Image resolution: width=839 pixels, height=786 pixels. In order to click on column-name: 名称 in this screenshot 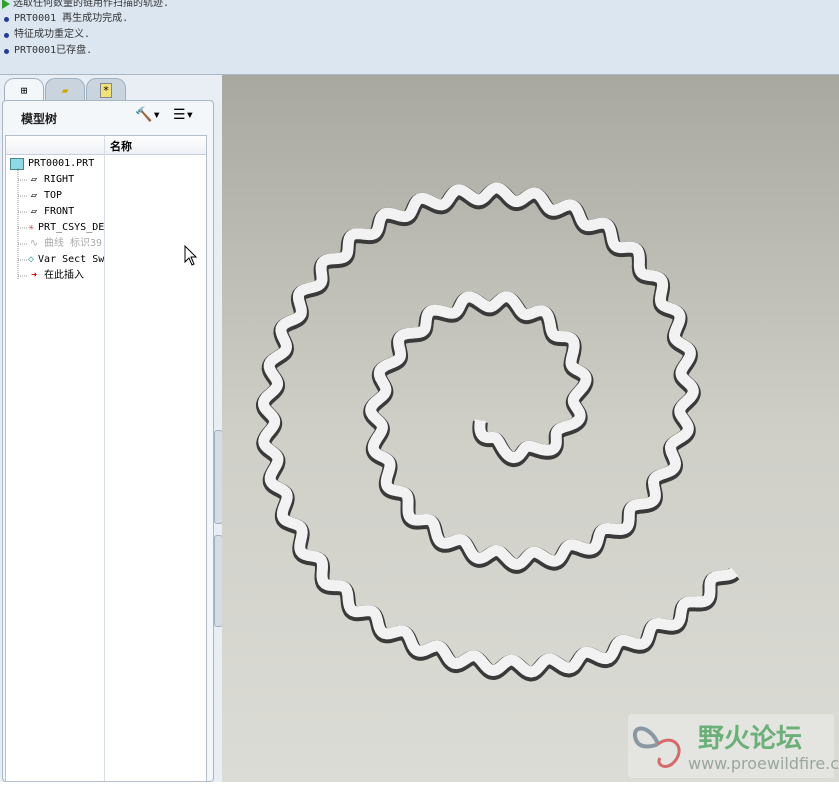, I will do `click(121, 146)`.